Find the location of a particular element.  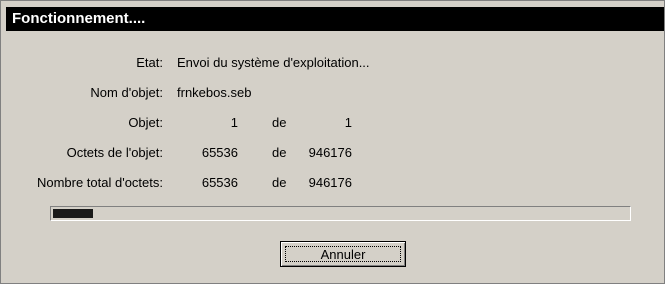

octets-objet-total: 946176 is located at coordinates (330, 152).